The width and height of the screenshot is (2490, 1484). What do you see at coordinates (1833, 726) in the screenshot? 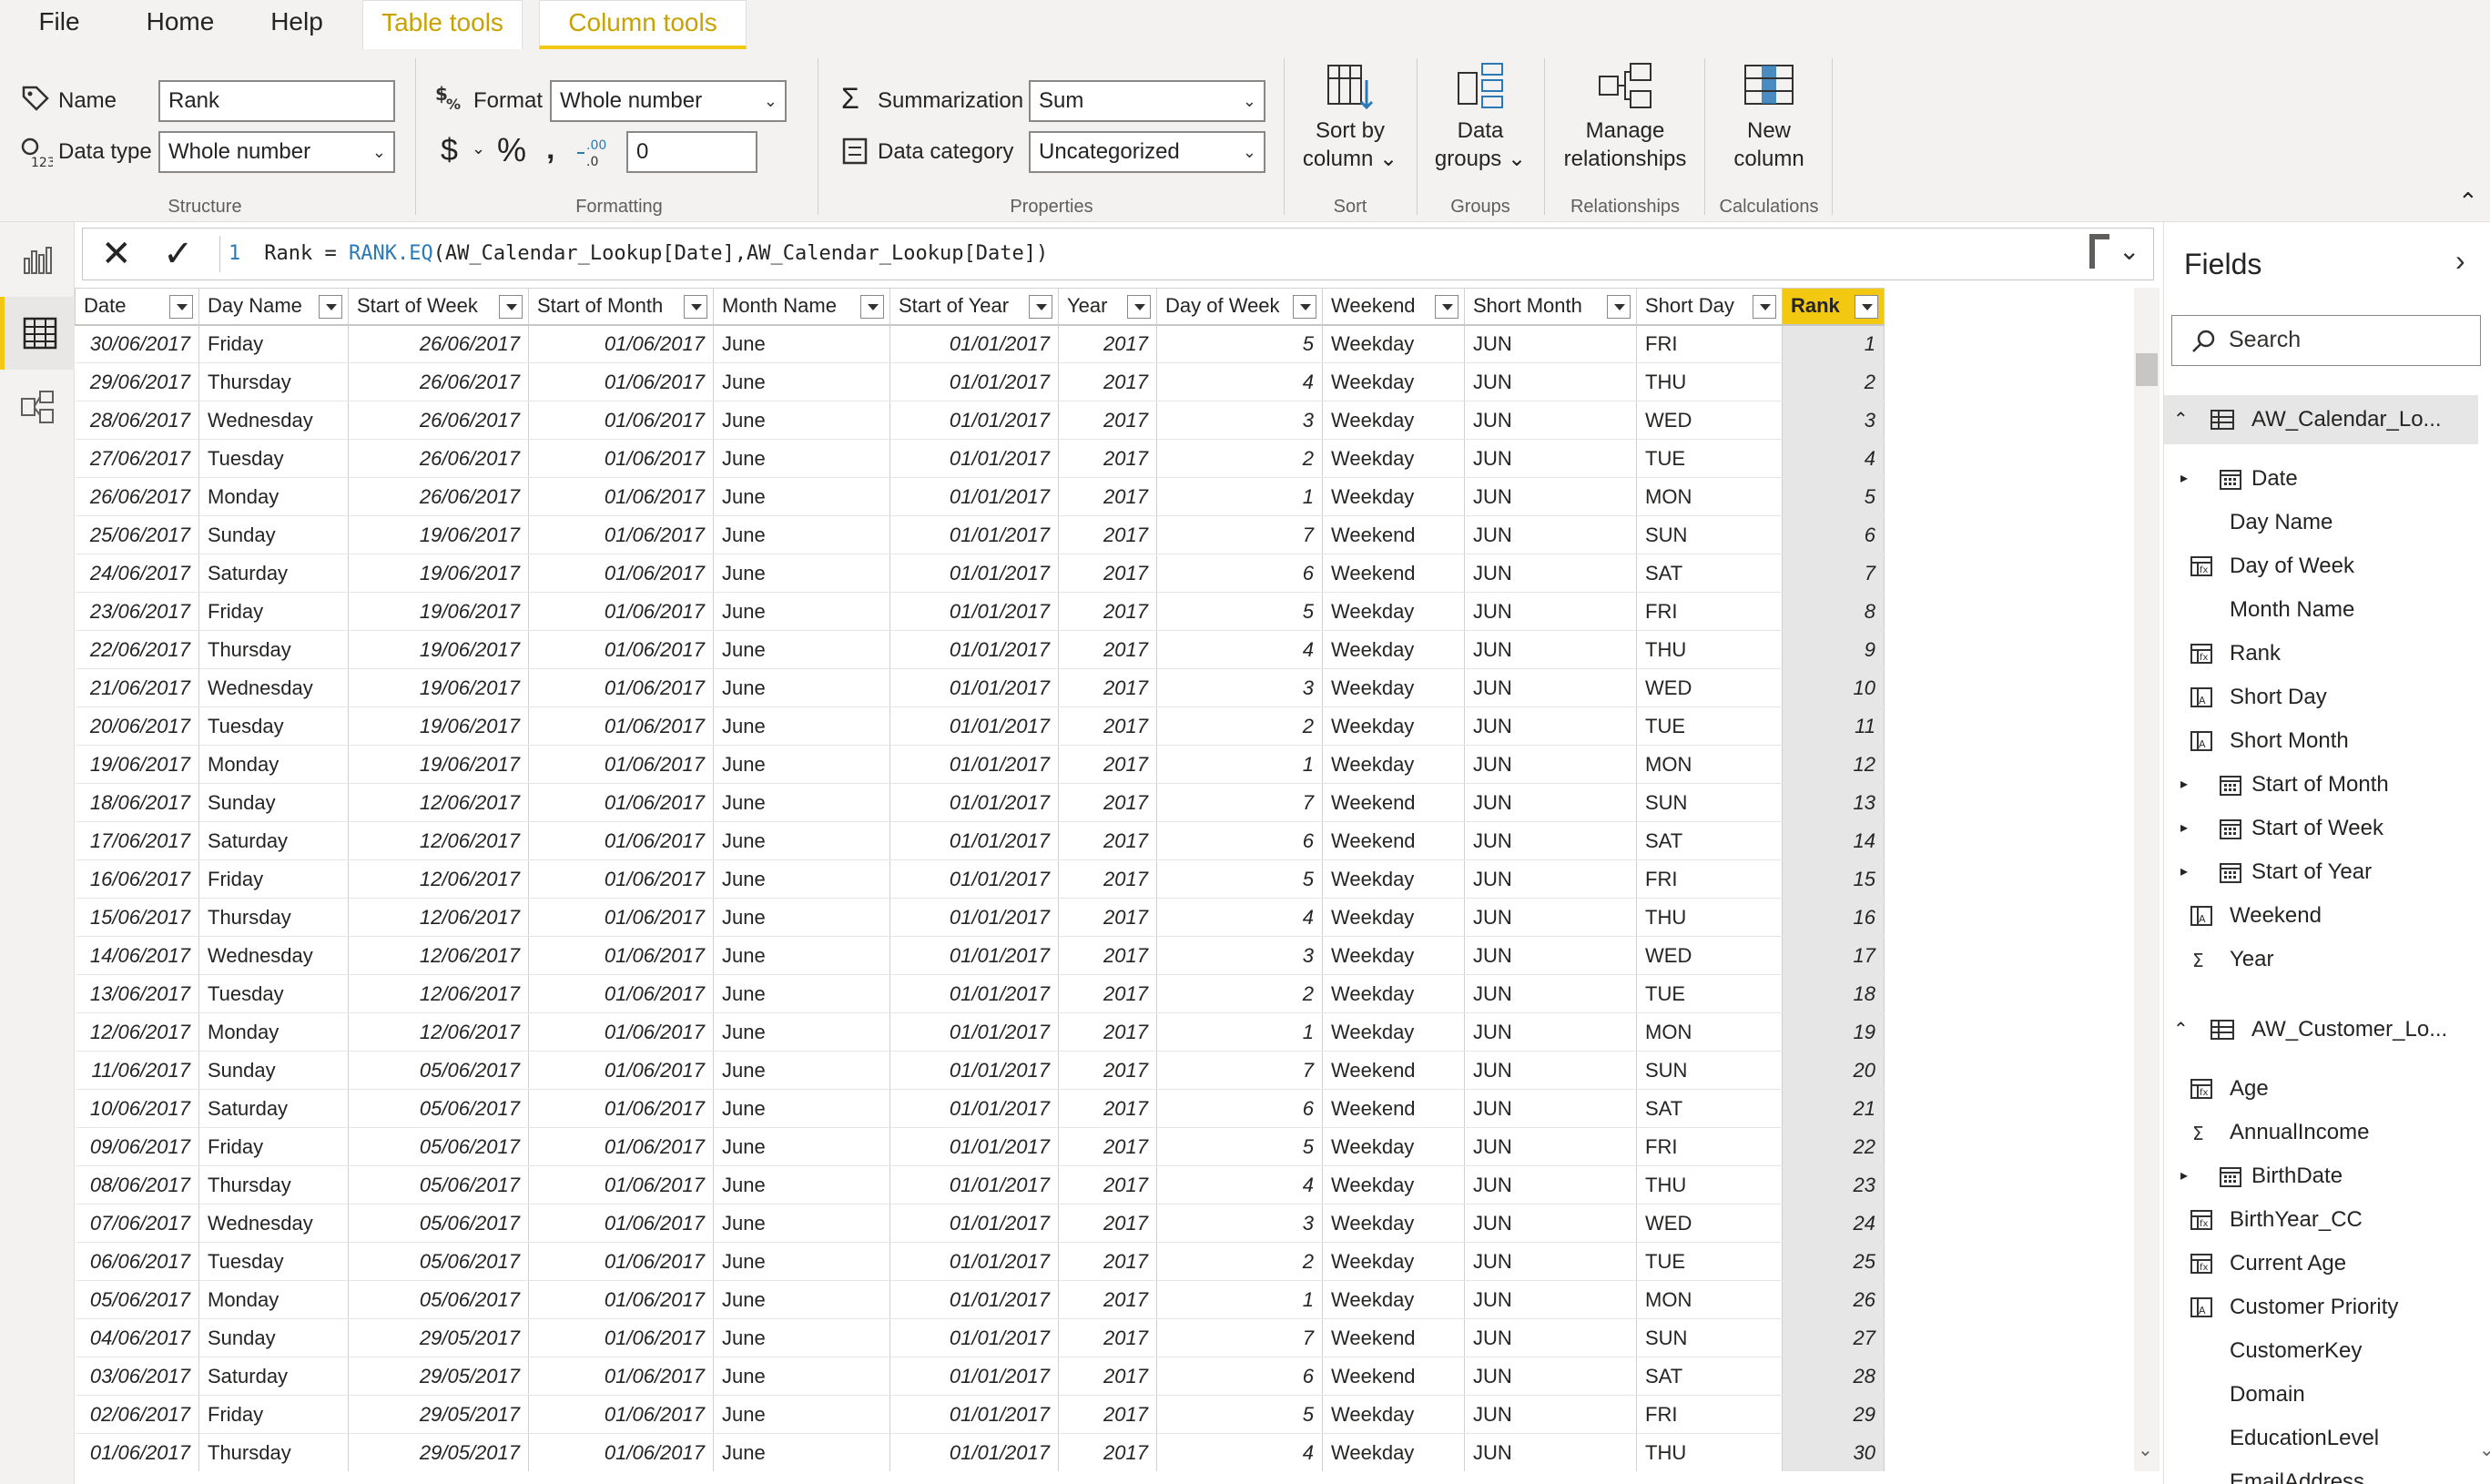
I see `table-cell: 11` at bounding box center [1833, 726].